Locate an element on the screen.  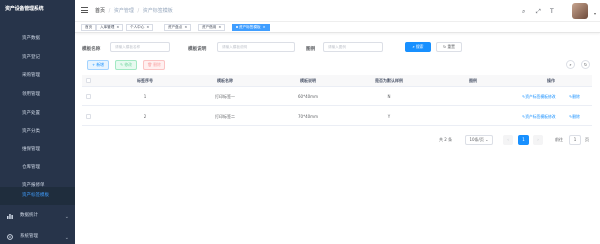
tag-home: 首页 is located at coordinates (89, 27).